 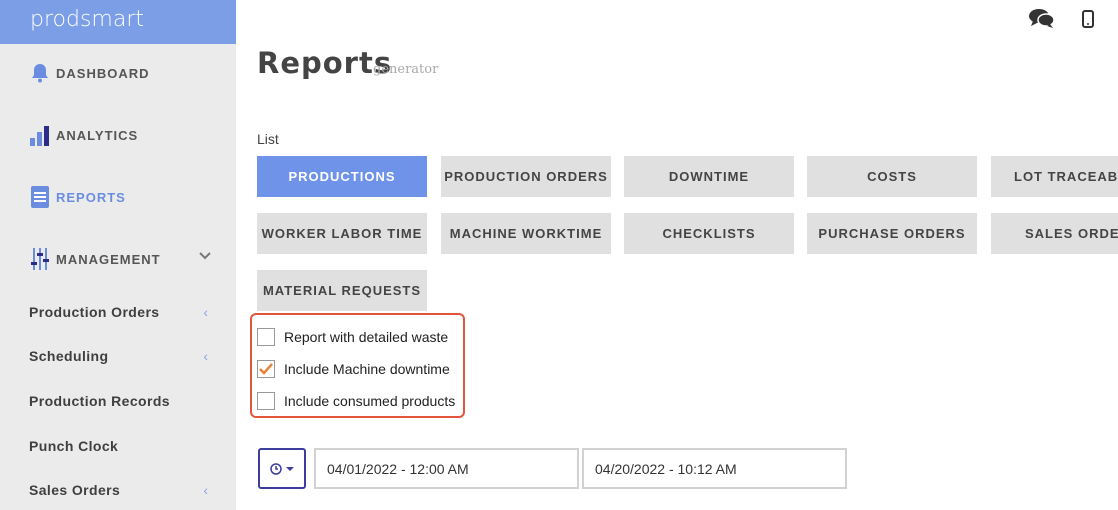 I want to click on page-title: Reports, so click(x=325, y=63).